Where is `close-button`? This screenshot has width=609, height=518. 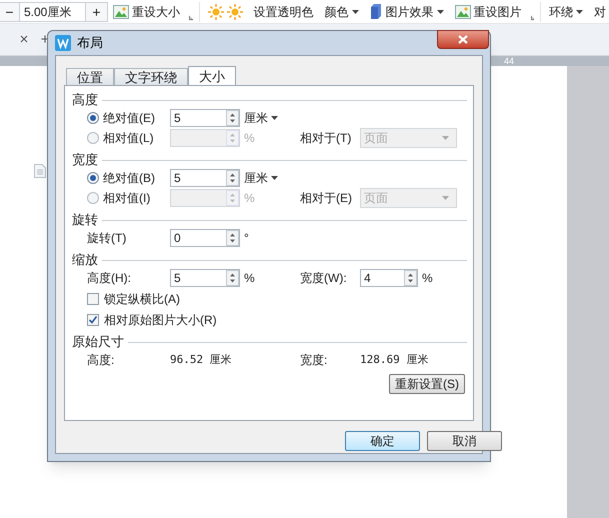
close-button is located at coordinates (463, 39).